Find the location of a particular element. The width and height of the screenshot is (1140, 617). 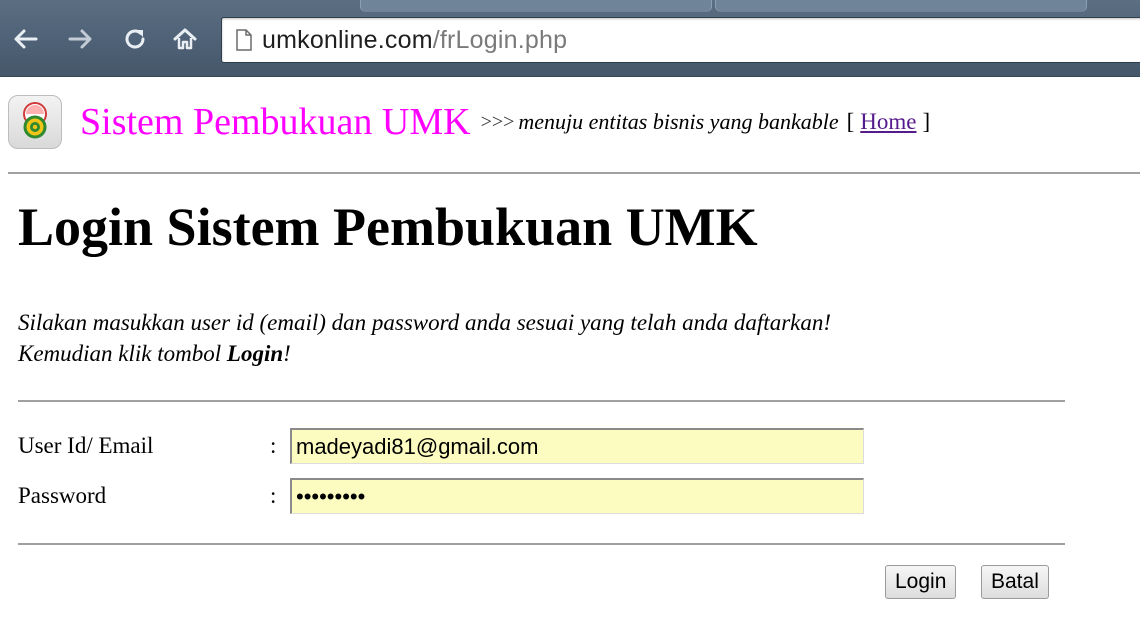

bracket-close: ] is located at coordinates (926, 121).